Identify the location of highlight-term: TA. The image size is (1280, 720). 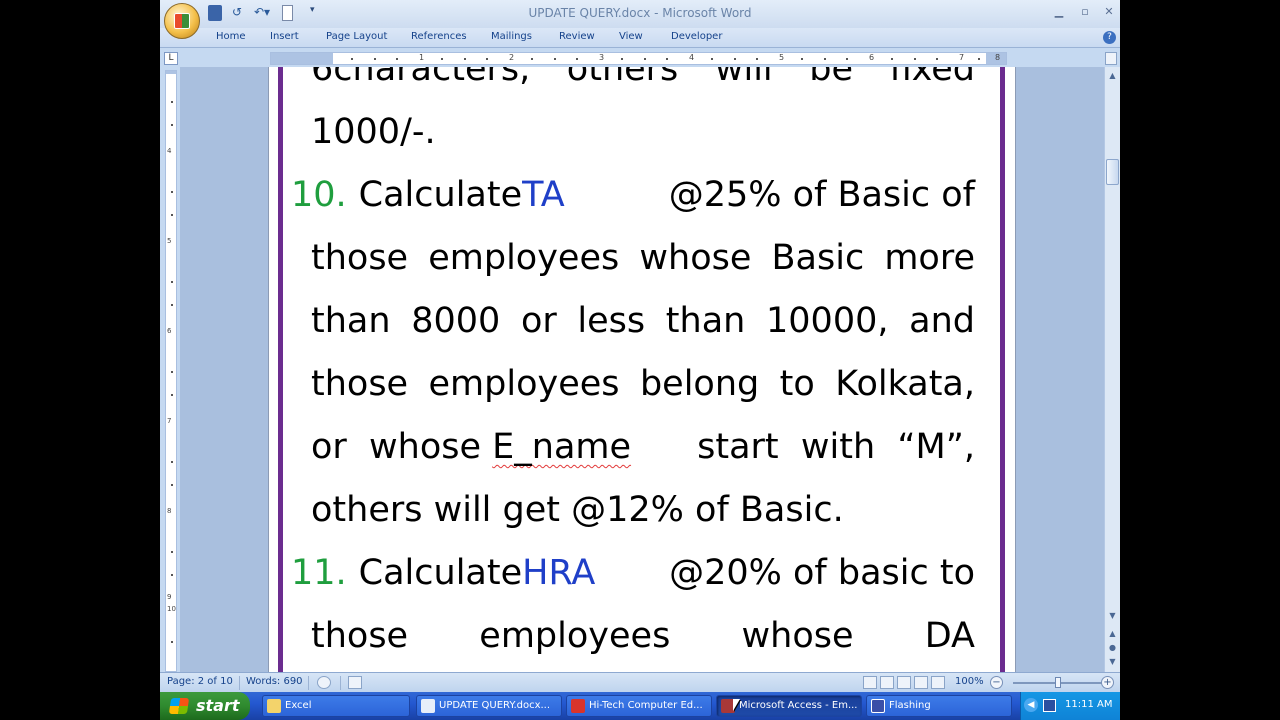
(543, 195).